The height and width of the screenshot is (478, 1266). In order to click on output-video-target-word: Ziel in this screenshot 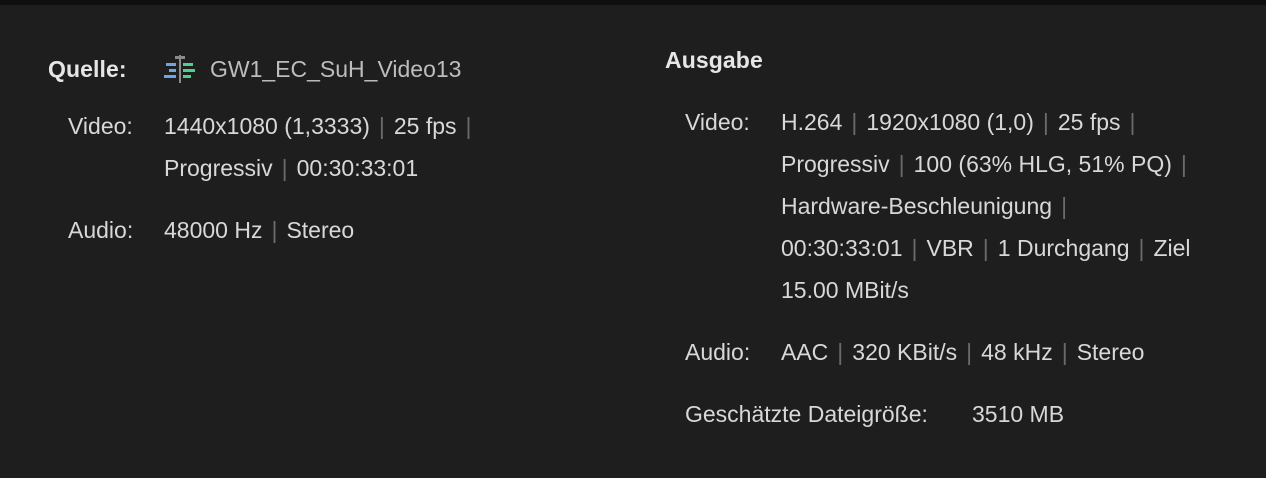, I will do `click(1172, 248)`.